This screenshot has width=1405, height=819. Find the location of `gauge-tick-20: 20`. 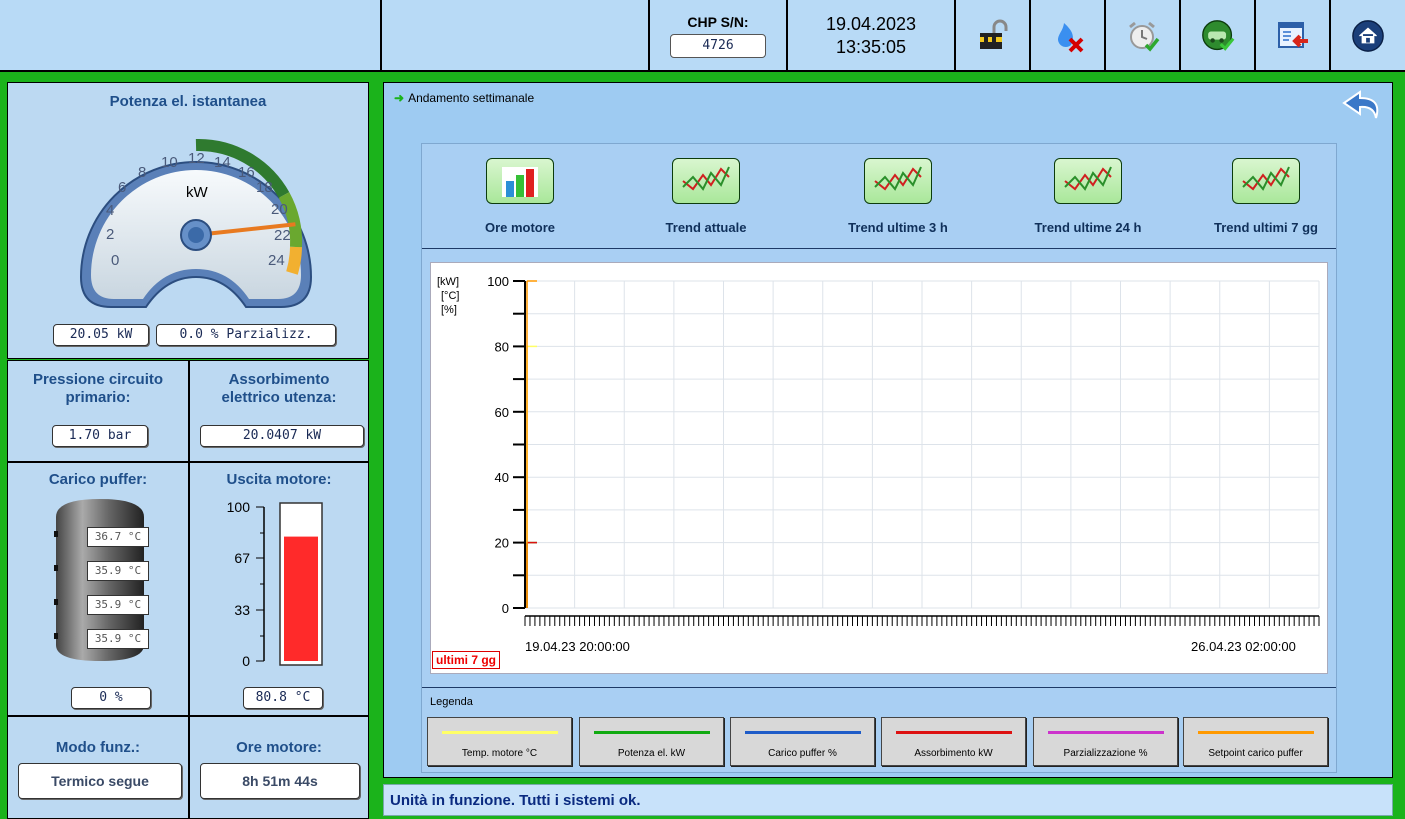

gauge-tick-20: 20 is located at coordinates (279, 209).